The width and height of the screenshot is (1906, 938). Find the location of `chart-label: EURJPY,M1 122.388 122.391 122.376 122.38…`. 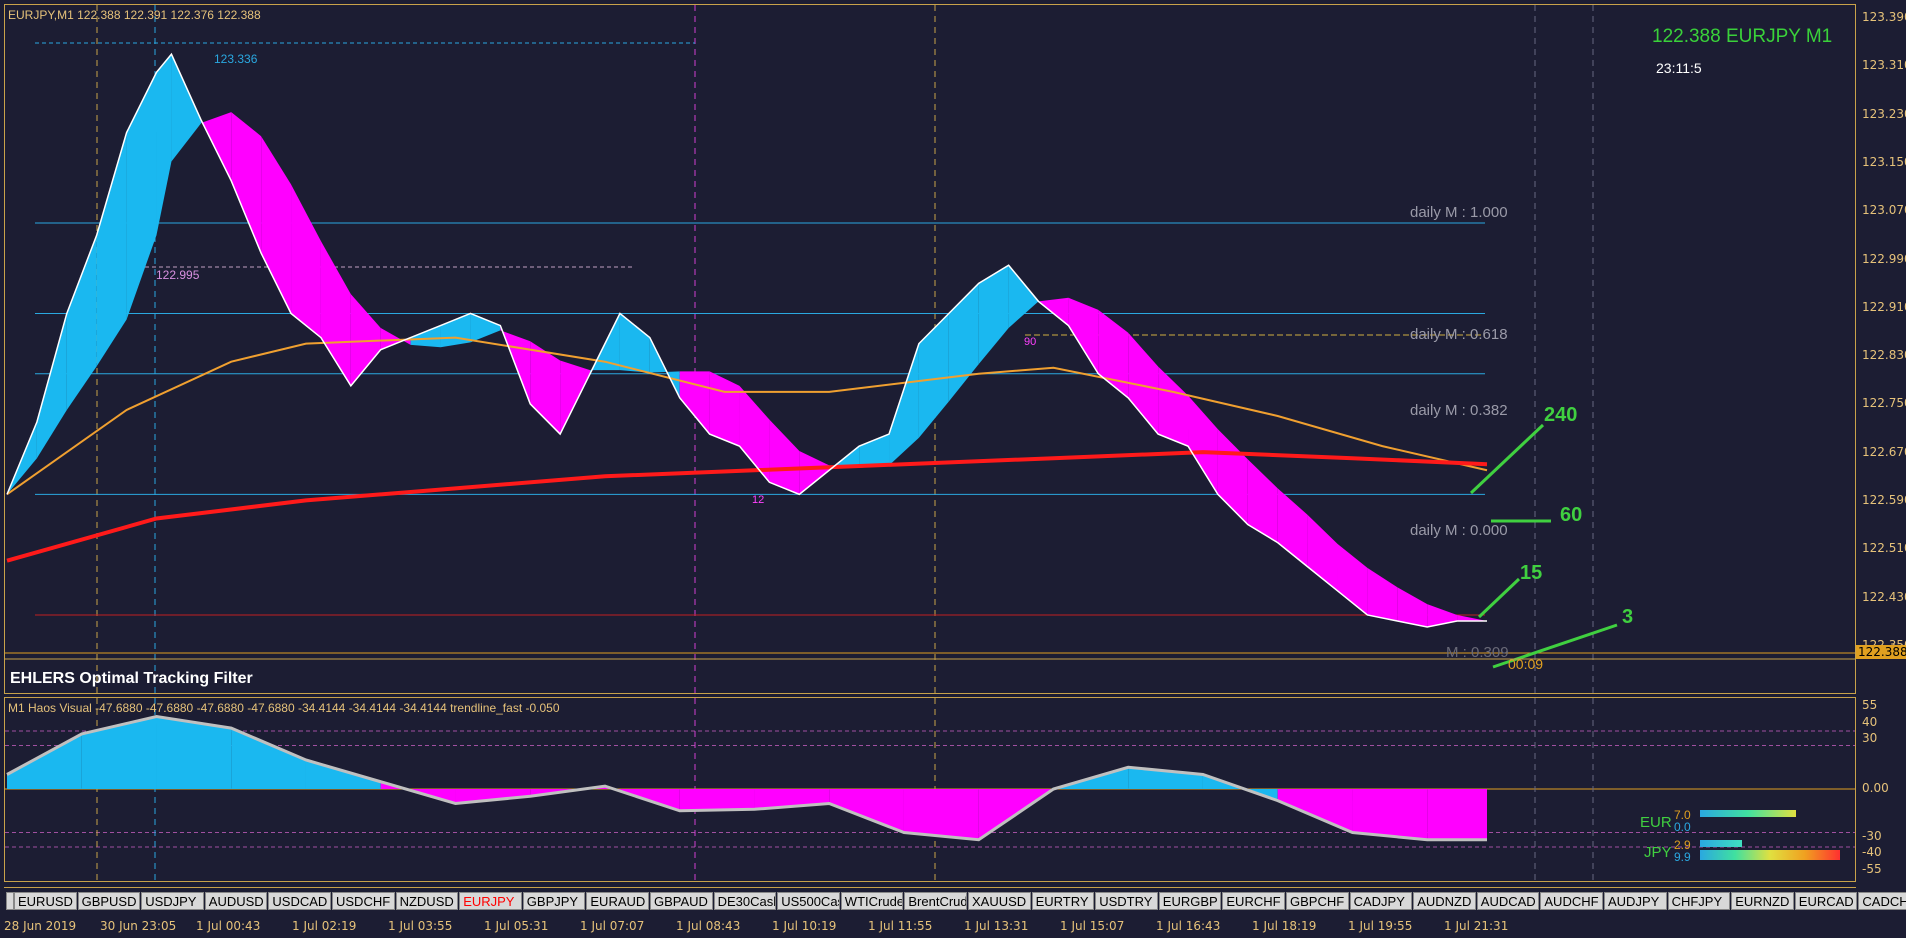

chart-label: EURJPY,M1 122.388 122.391 122.376 122.38… is located at coordinates (134, 15).